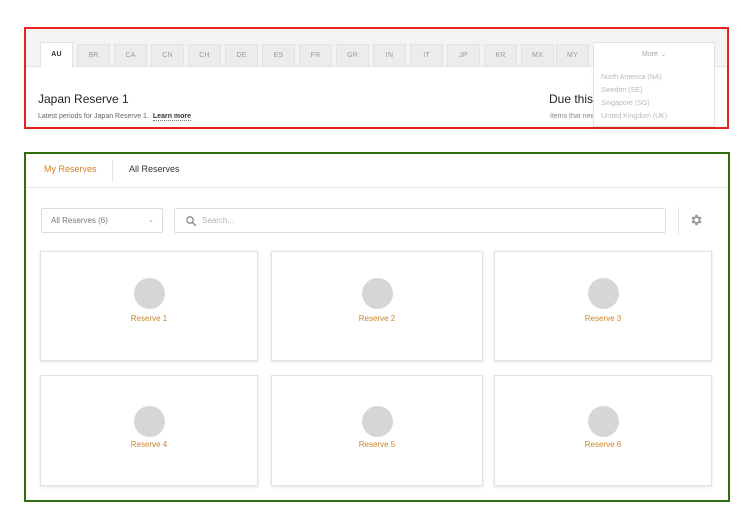 The width and height of the screenshot is (750, 528). I want to click on reserve-card-label: Reserve 3, so click(603, 318).